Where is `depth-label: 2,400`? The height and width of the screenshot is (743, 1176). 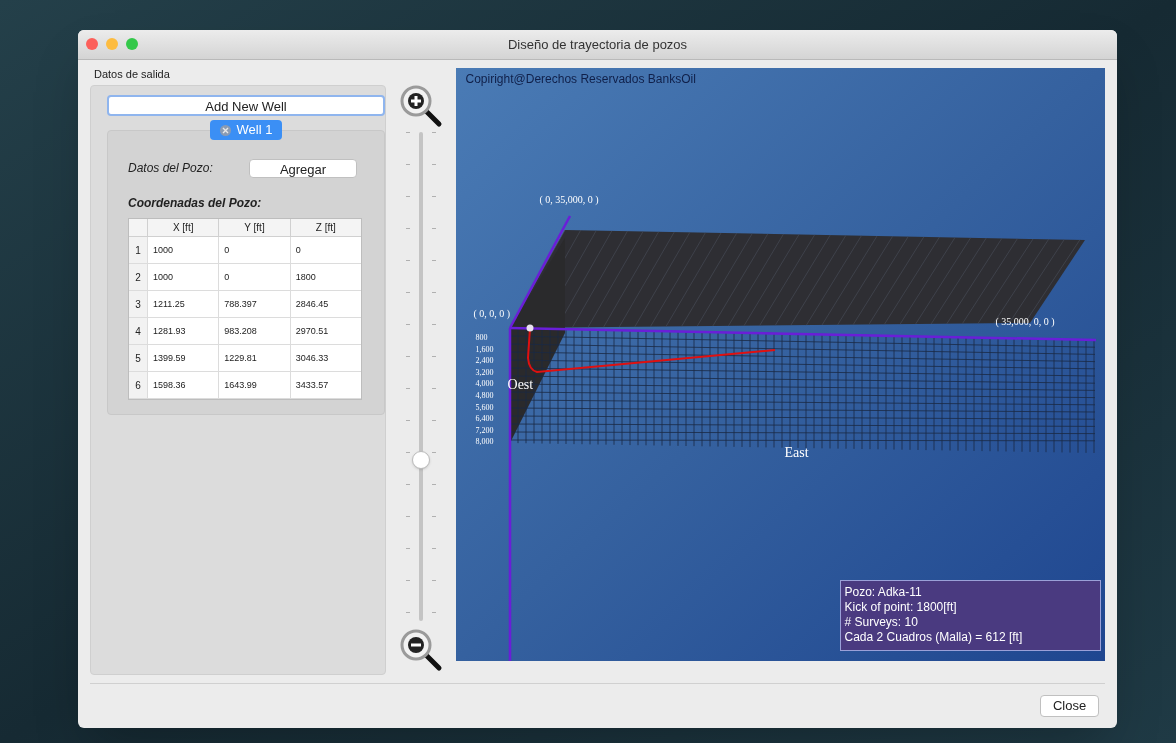
depth-label: 2,400 is located at coordinates (484, 361).